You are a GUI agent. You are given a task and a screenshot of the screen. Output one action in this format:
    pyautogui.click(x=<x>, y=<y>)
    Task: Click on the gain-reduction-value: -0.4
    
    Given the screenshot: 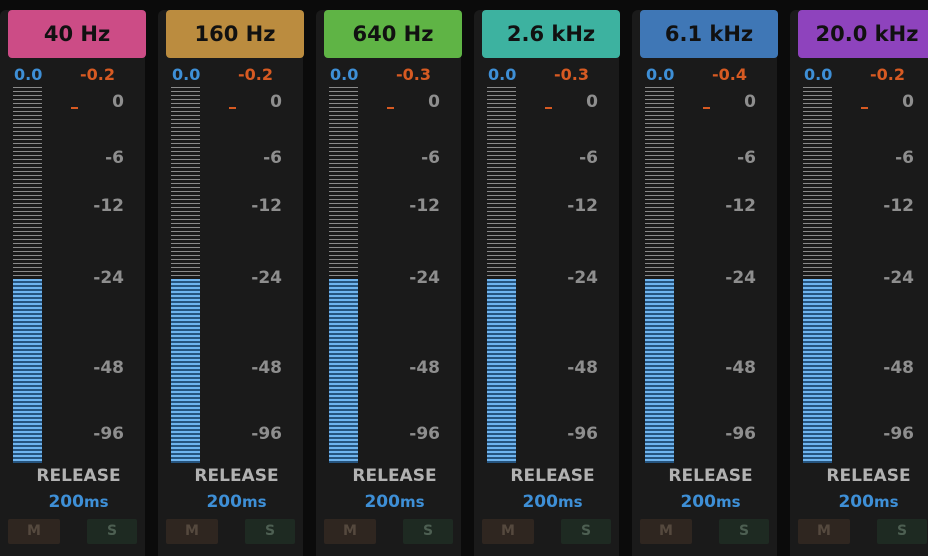 What is the action you would take?
    pyautogui.click(x=729, y=74)
    